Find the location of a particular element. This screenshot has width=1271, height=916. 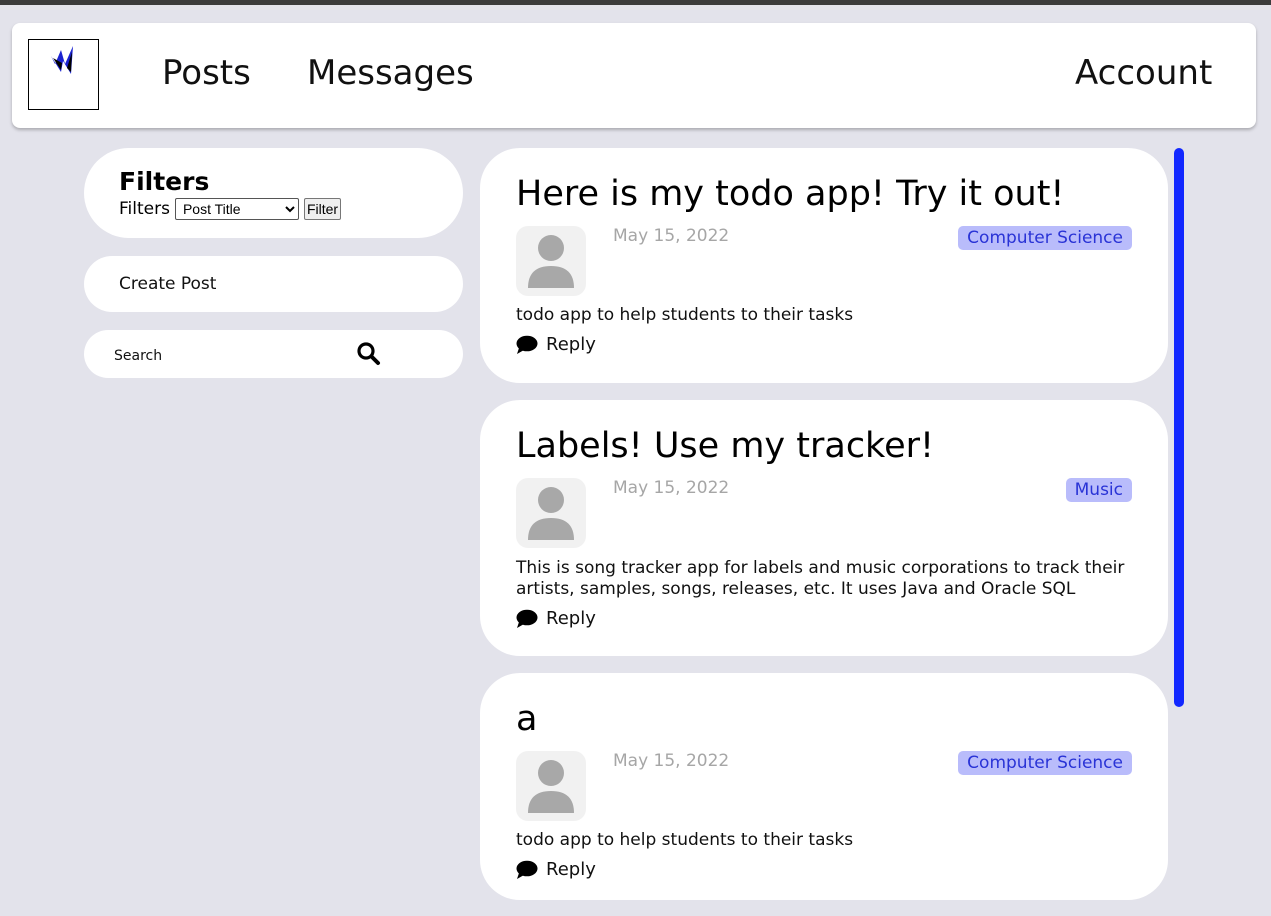

top-navbar: Posts Messages Account is located at coordinates (634, 75).